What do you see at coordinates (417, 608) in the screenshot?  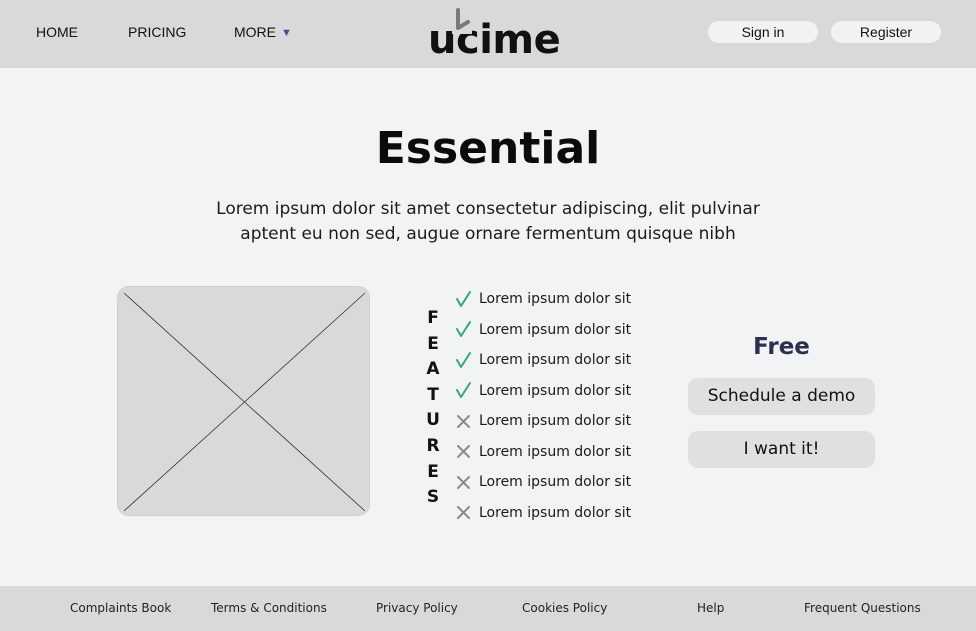 I see `footer-link-privacy: Privacy Policy` at bounding box center [417, 608].